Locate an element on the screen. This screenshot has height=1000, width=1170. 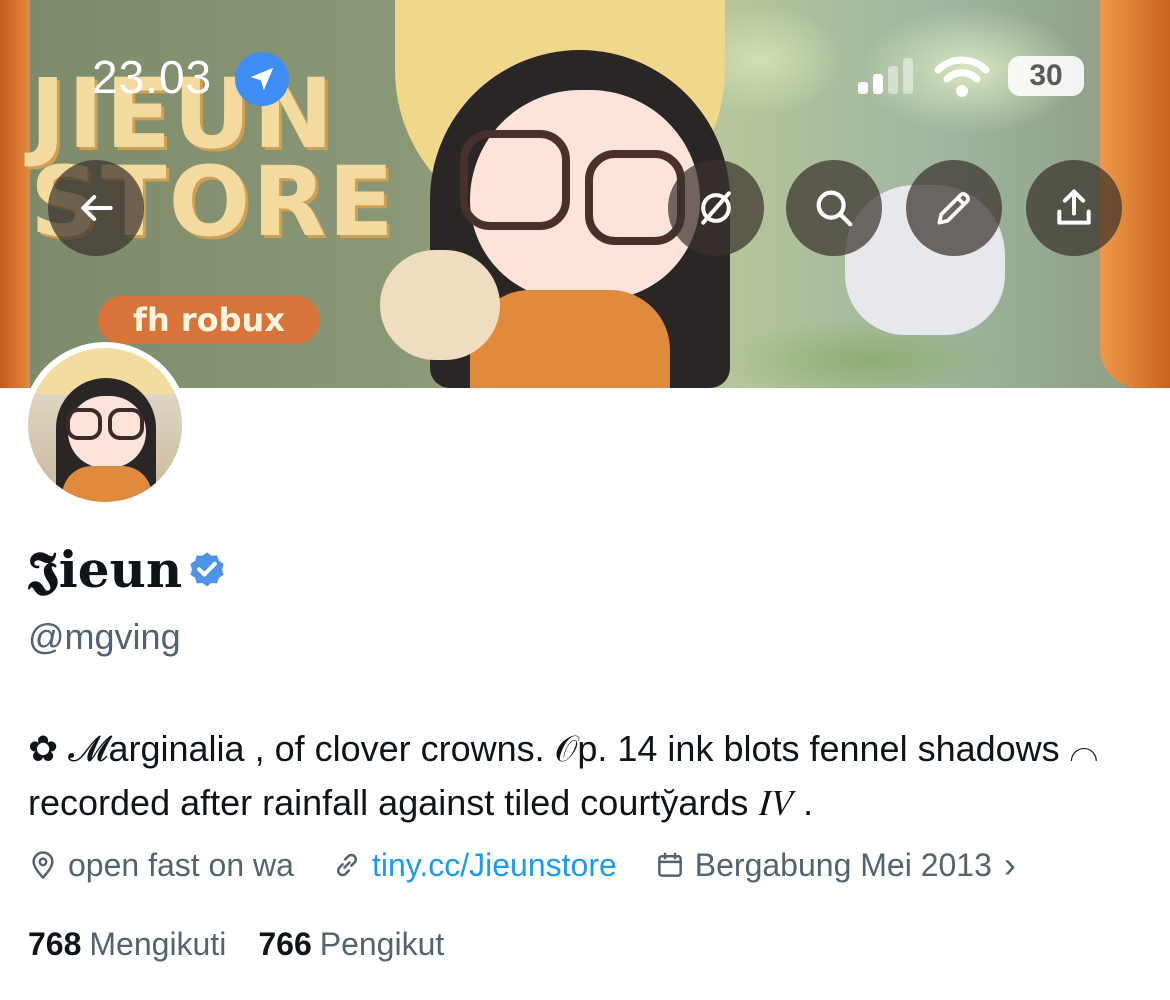
profile-avatar is located at coordinates (105, 425).